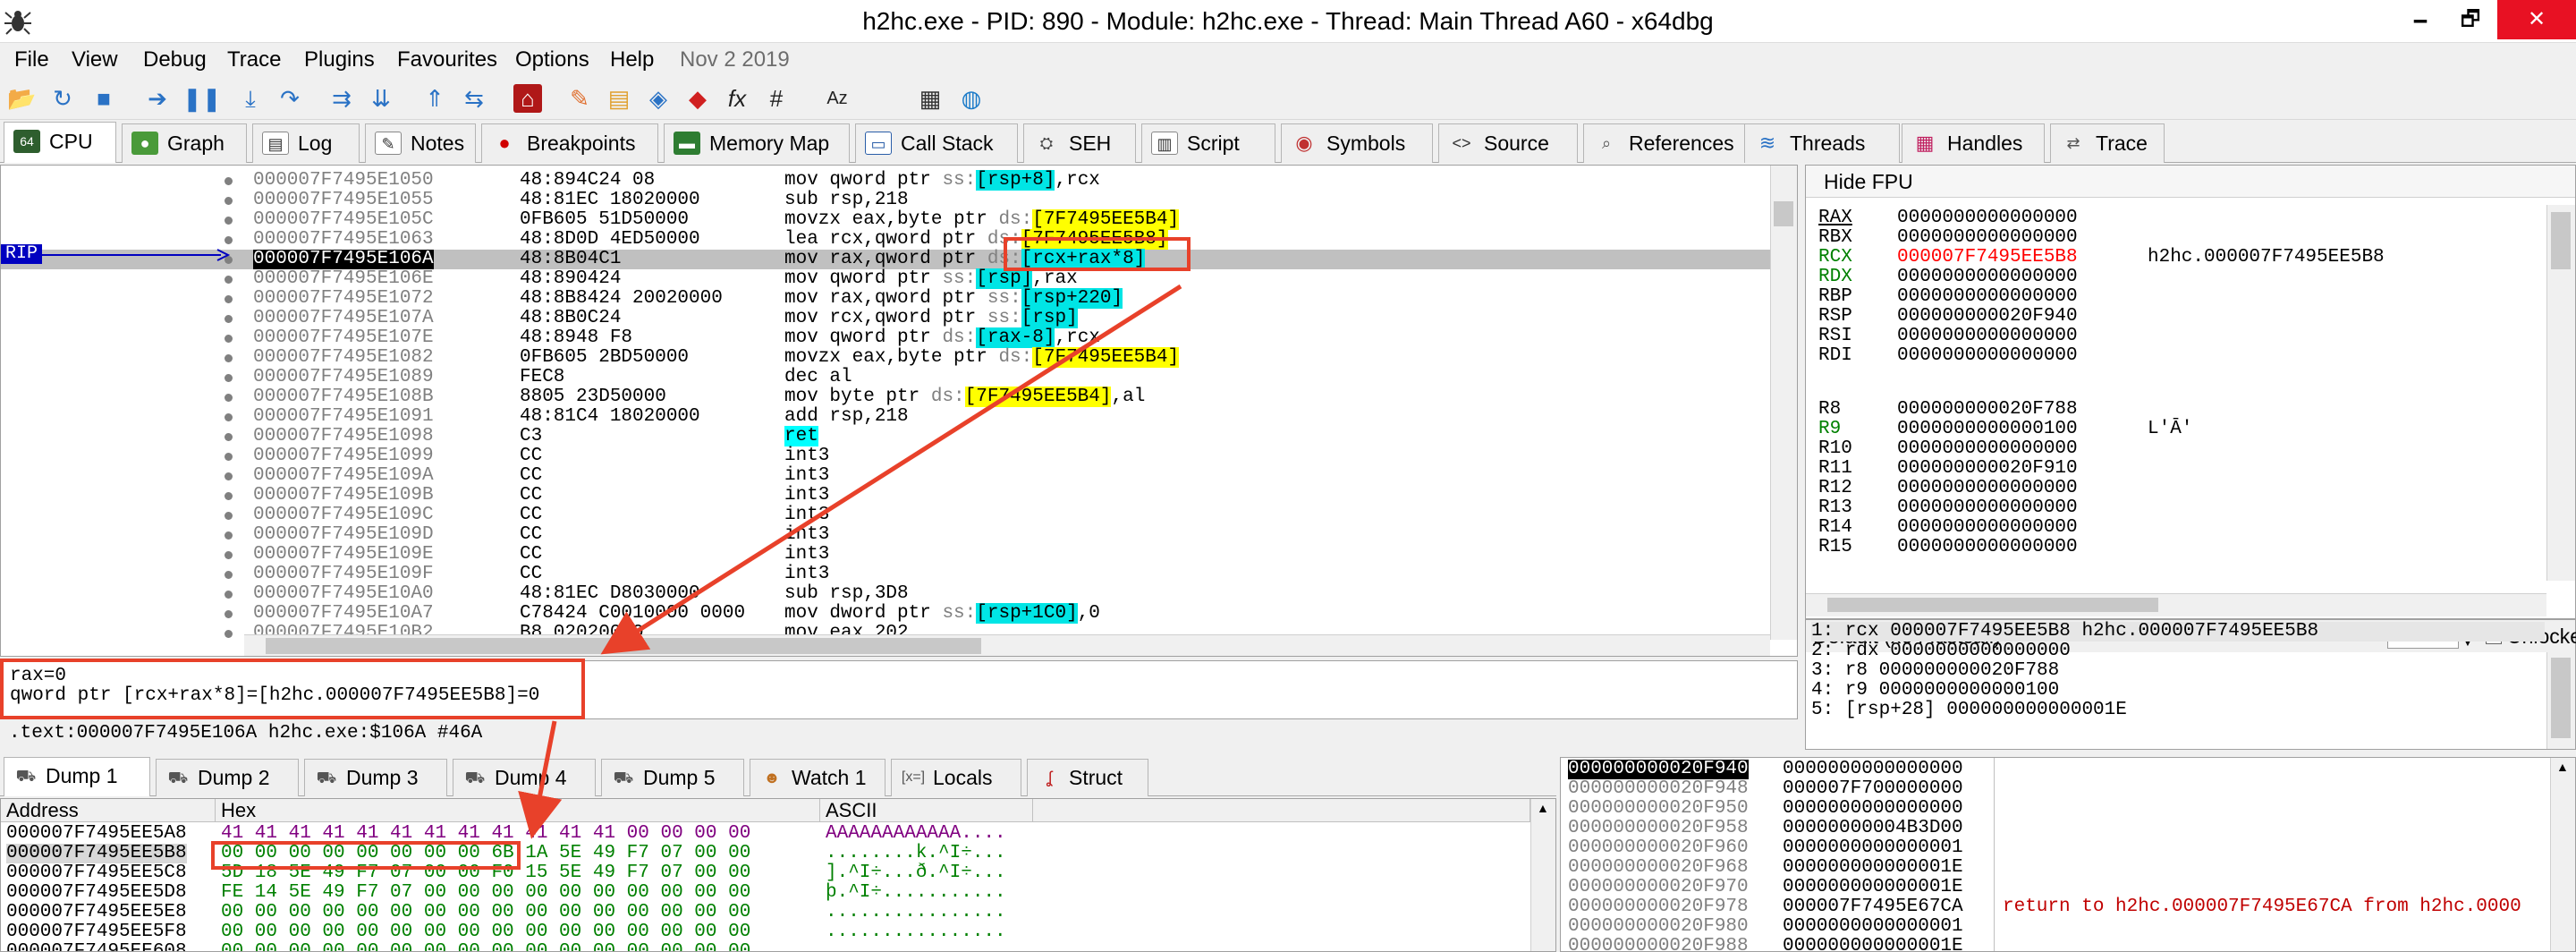  I want to click on register-value: 0000000000000100, so click(2022, 430).